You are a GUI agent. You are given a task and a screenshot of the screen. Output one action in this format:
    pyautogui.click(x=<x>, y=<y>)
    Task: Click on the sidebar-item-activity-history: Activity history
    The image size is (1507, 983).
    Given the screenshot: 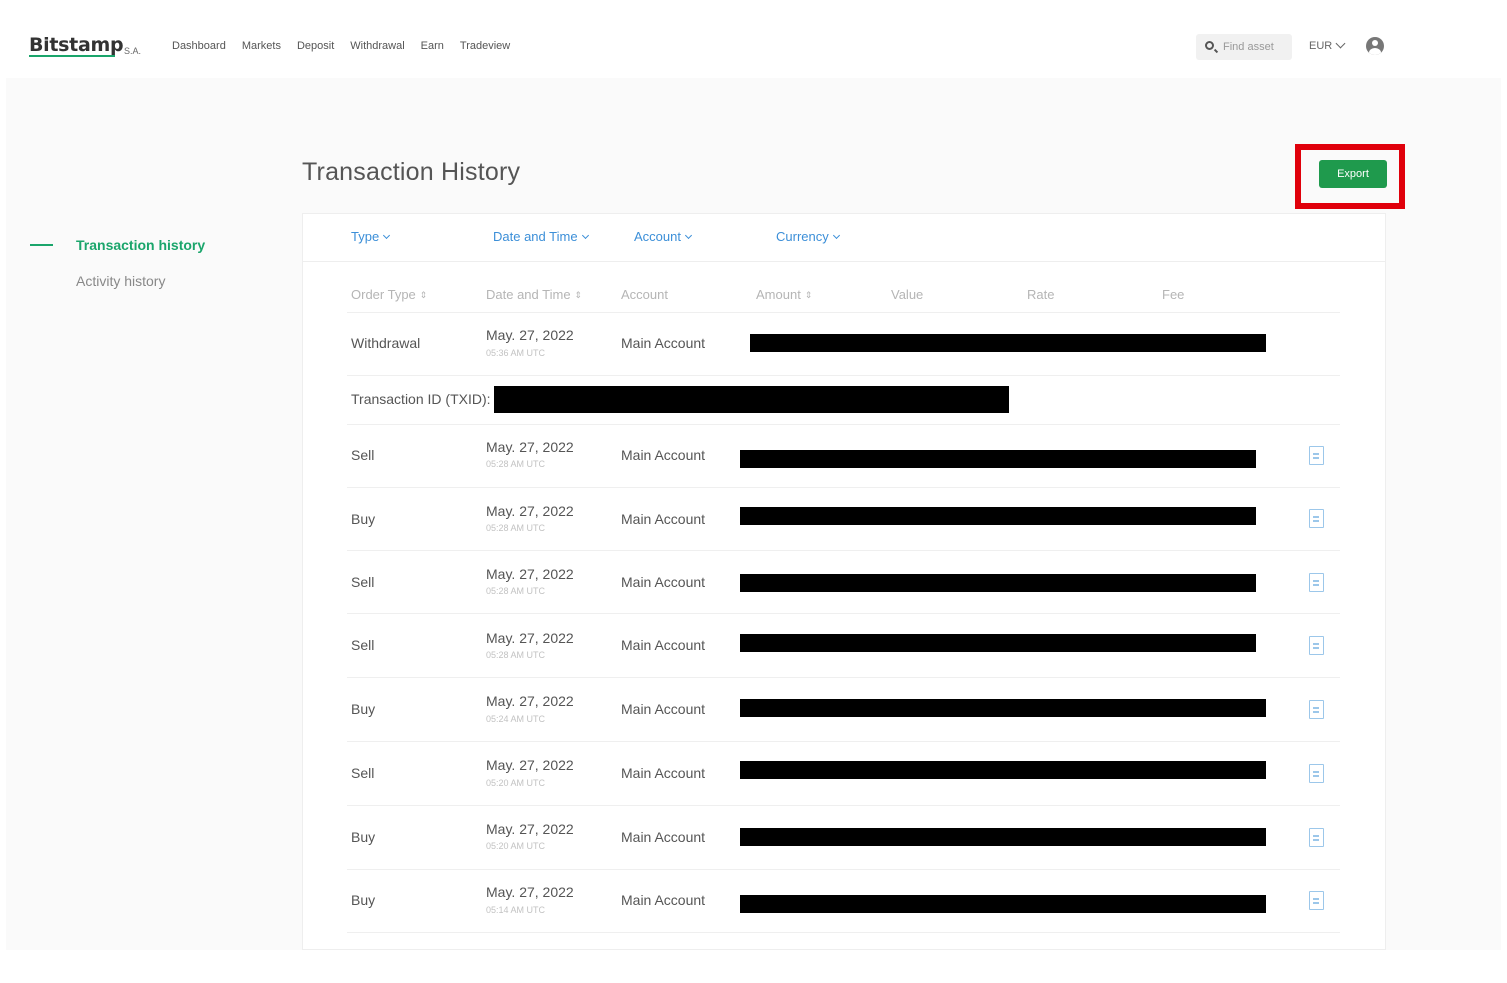 What is the action you would take?
    pyautogui.click(x=120, y=281)
    